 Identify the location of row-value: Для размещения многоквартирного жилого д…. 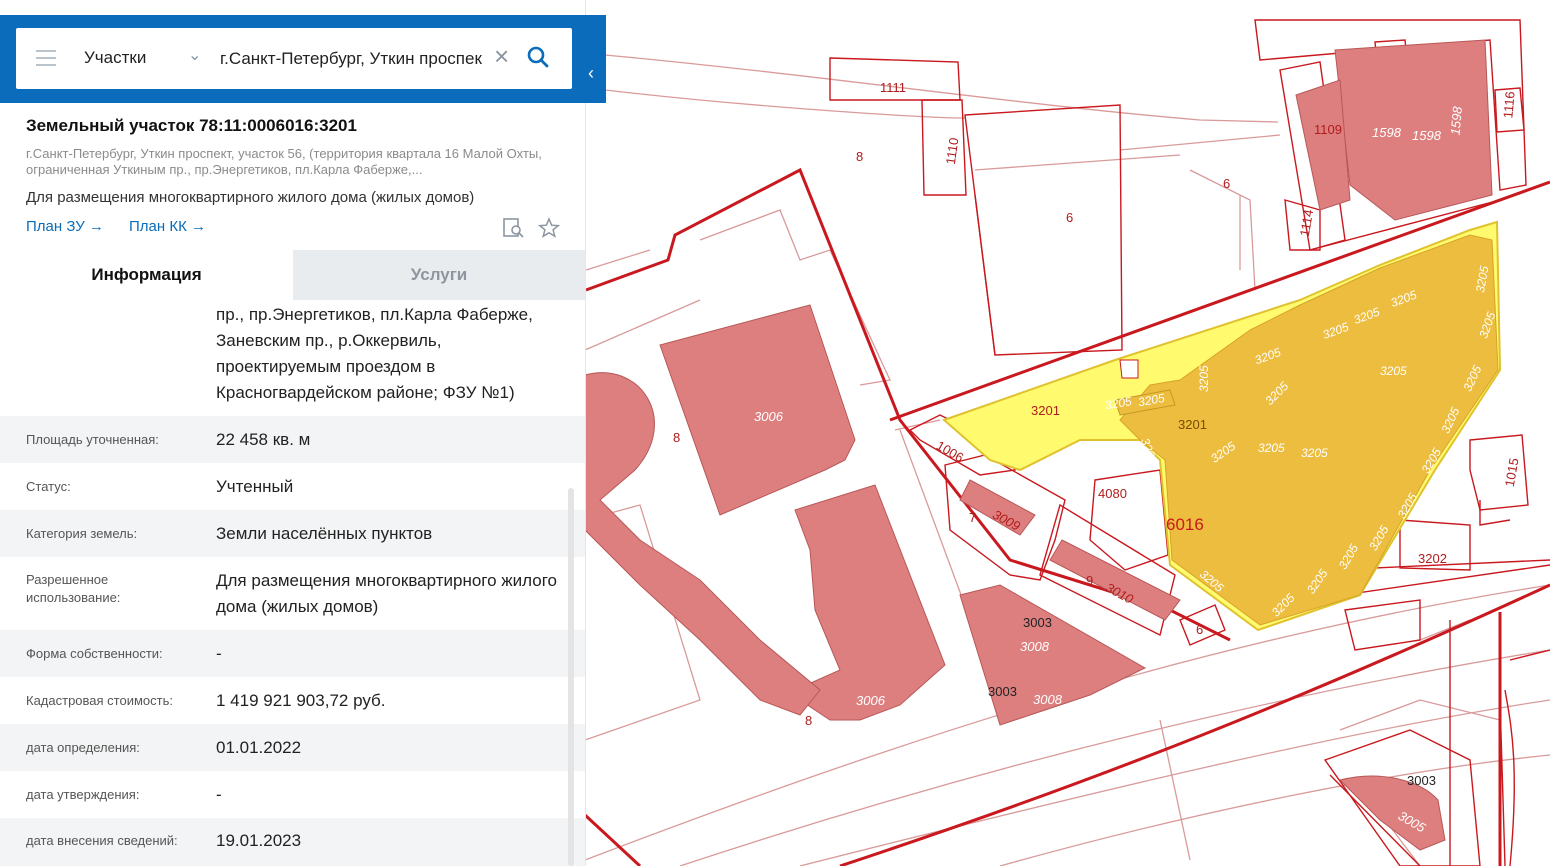
(387, 593).